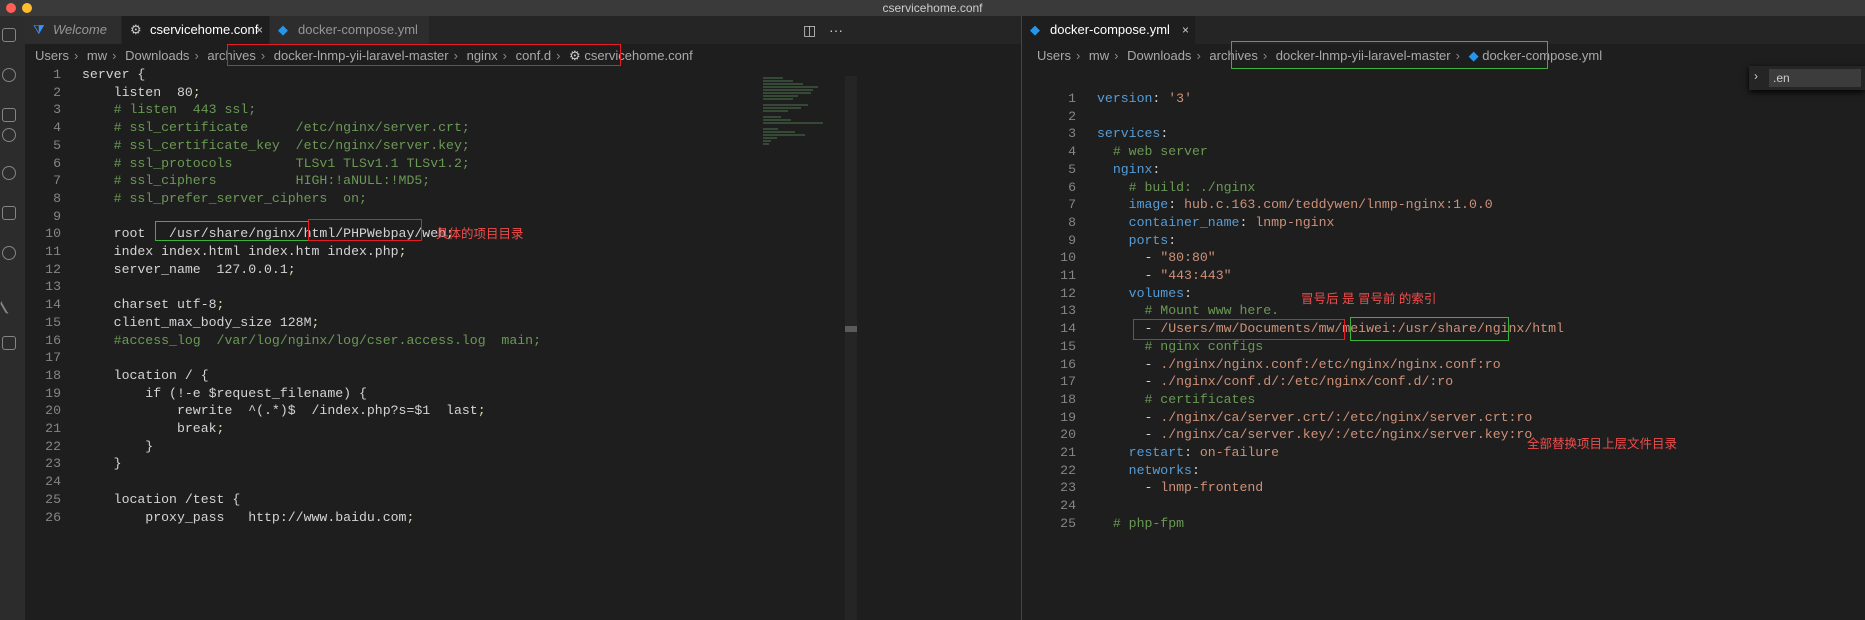  I want to click on code-line: 25 # php-fpm, so click(1103, 524).